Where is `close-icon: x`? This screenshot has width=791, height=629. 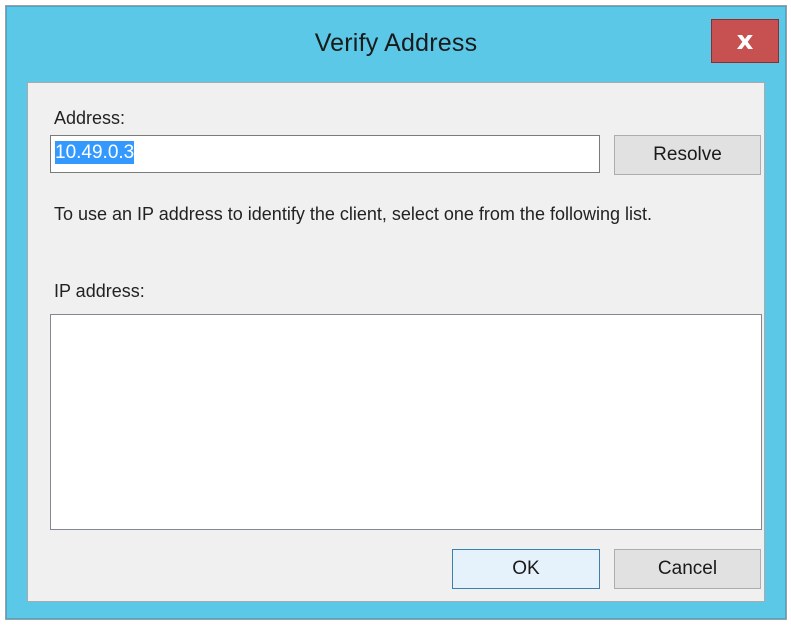
close-icon: x is located at coordinates (745, 41).